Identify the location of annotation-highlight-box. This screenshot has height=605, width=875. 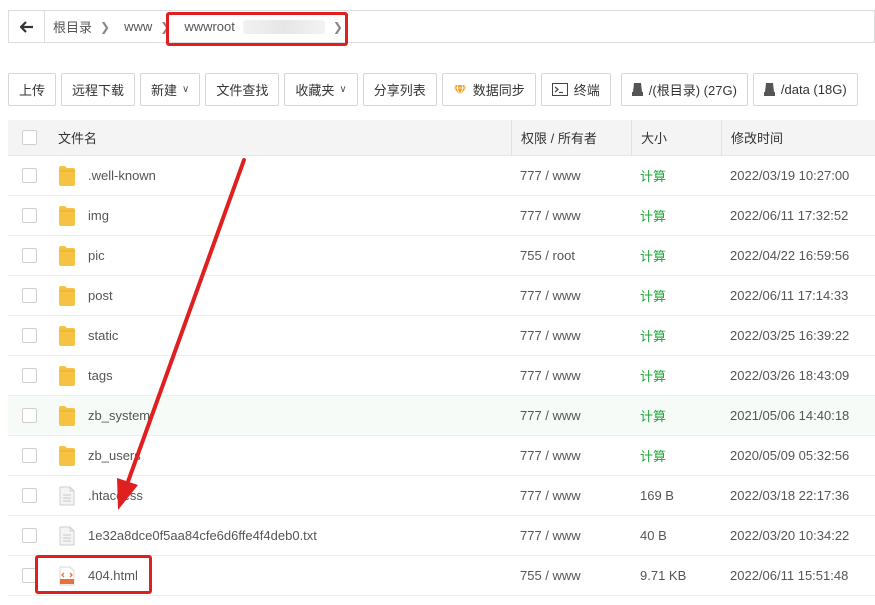
(257, 29).